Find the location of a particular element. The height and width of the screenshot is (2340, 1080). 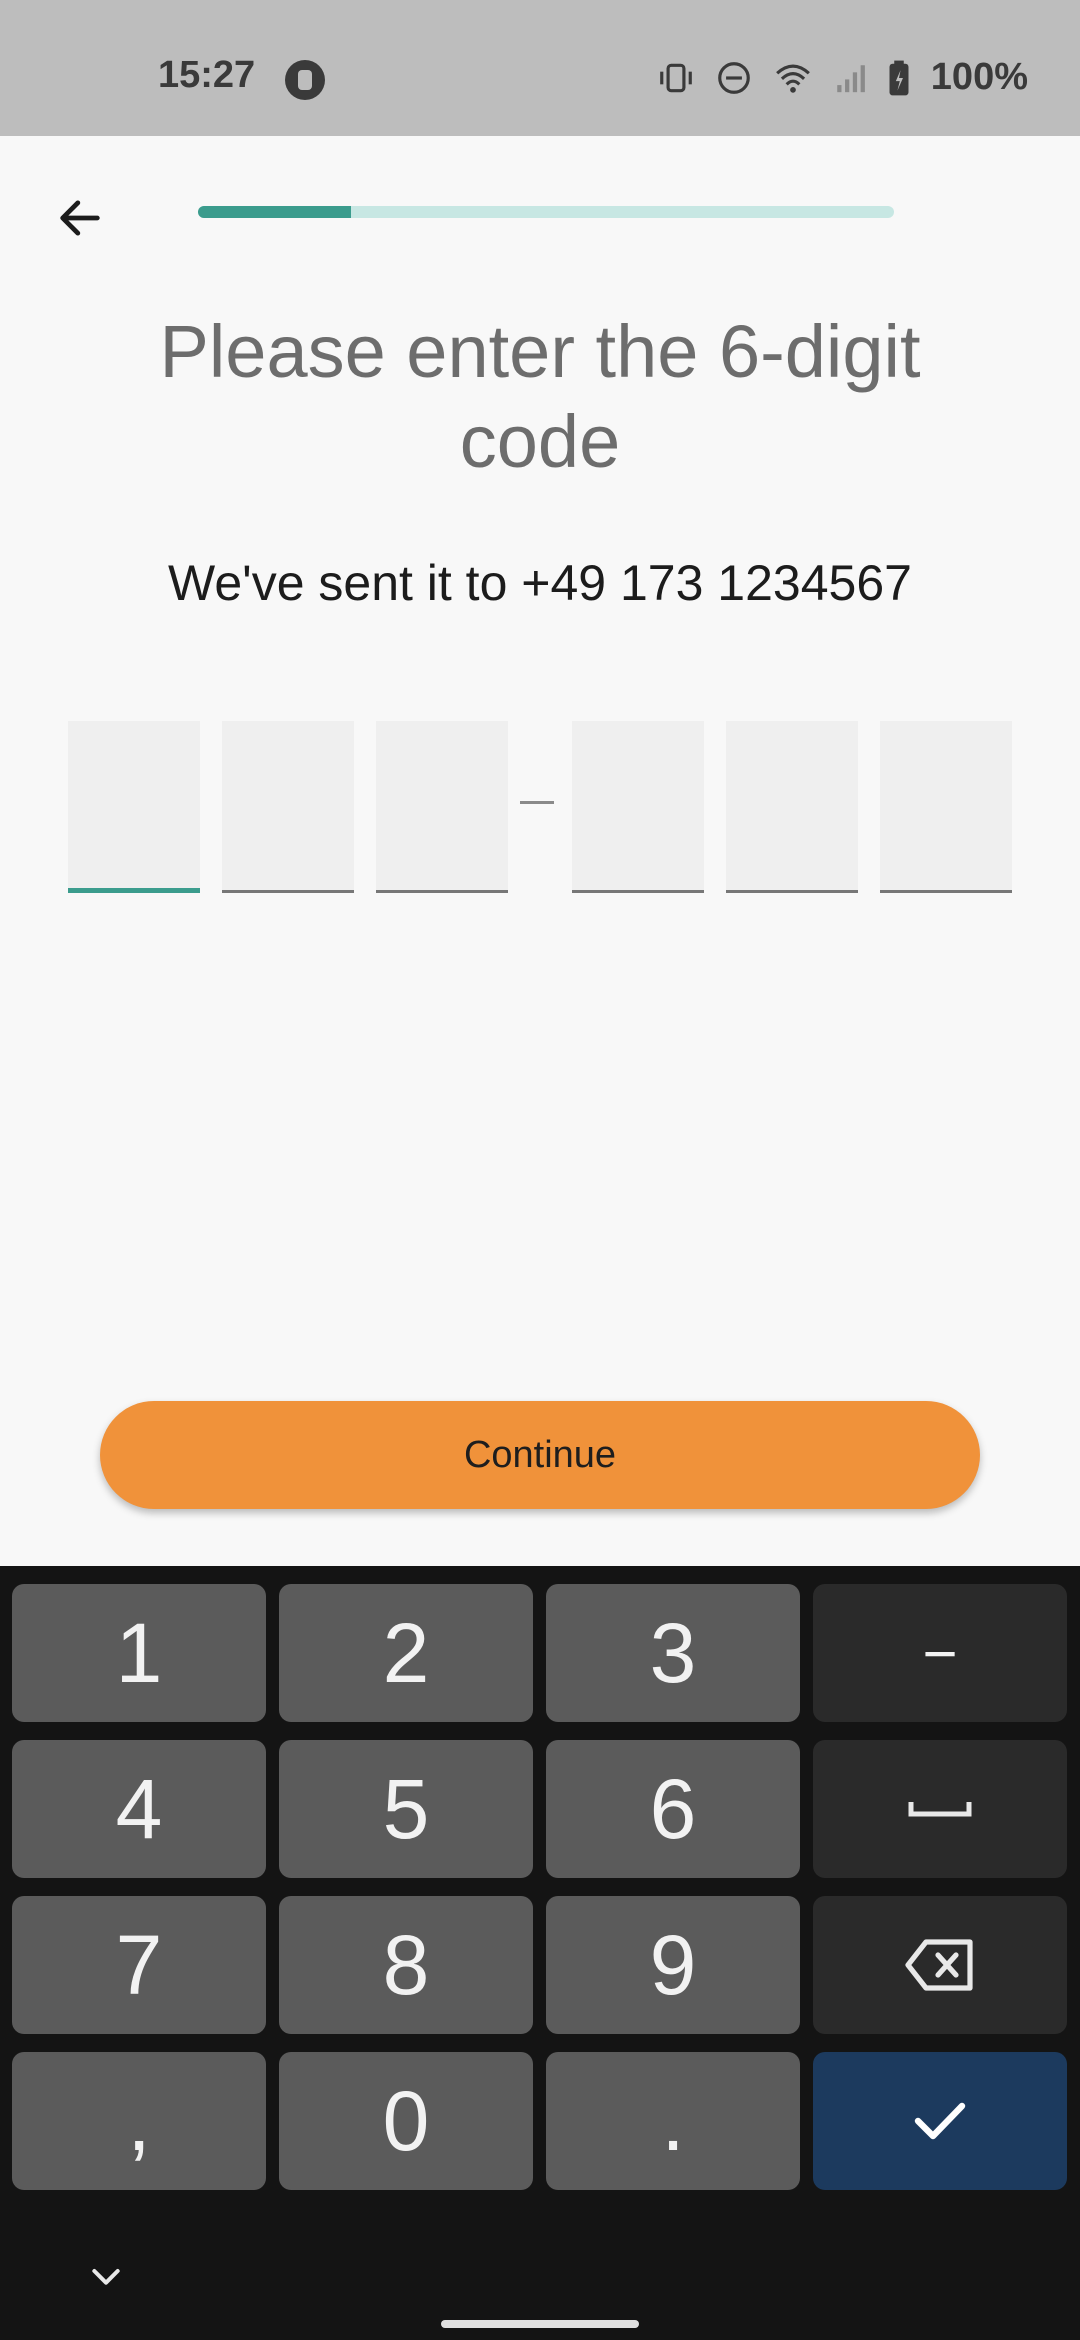

key-1: 1 is located at coordinates (139, 1653).